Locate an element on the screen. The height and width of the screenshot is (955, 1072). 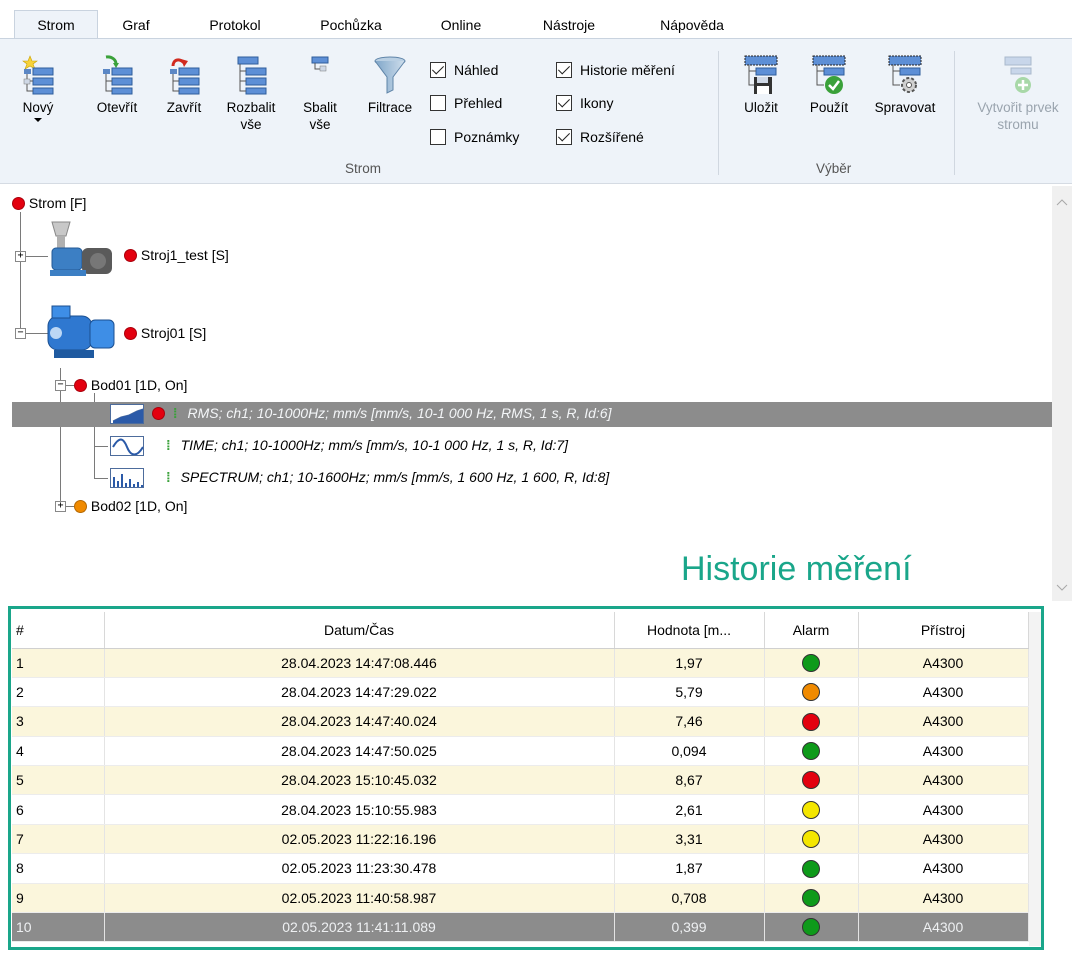
checkbox-label: Historie měření is located at coordinates (627, 70).